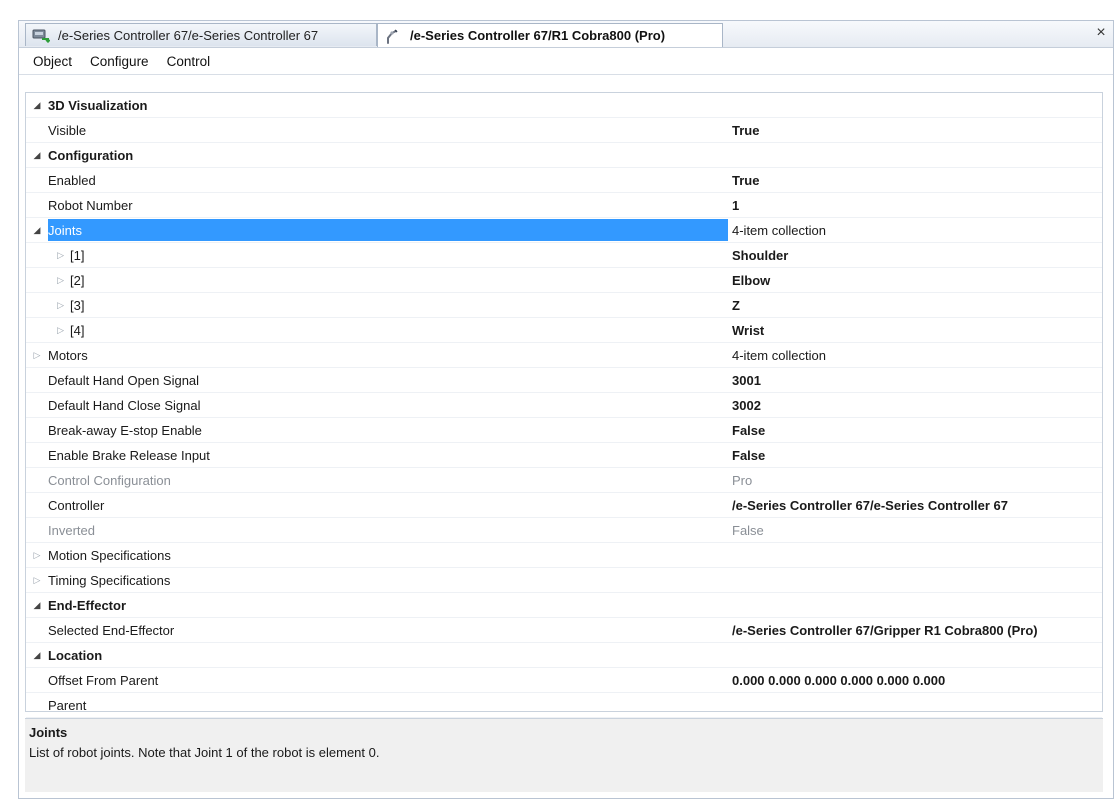 The image size is (1116, 801). Describe the element at coordinates (48, 732) in the screenshot. I see `description-title: Joints` at that location.